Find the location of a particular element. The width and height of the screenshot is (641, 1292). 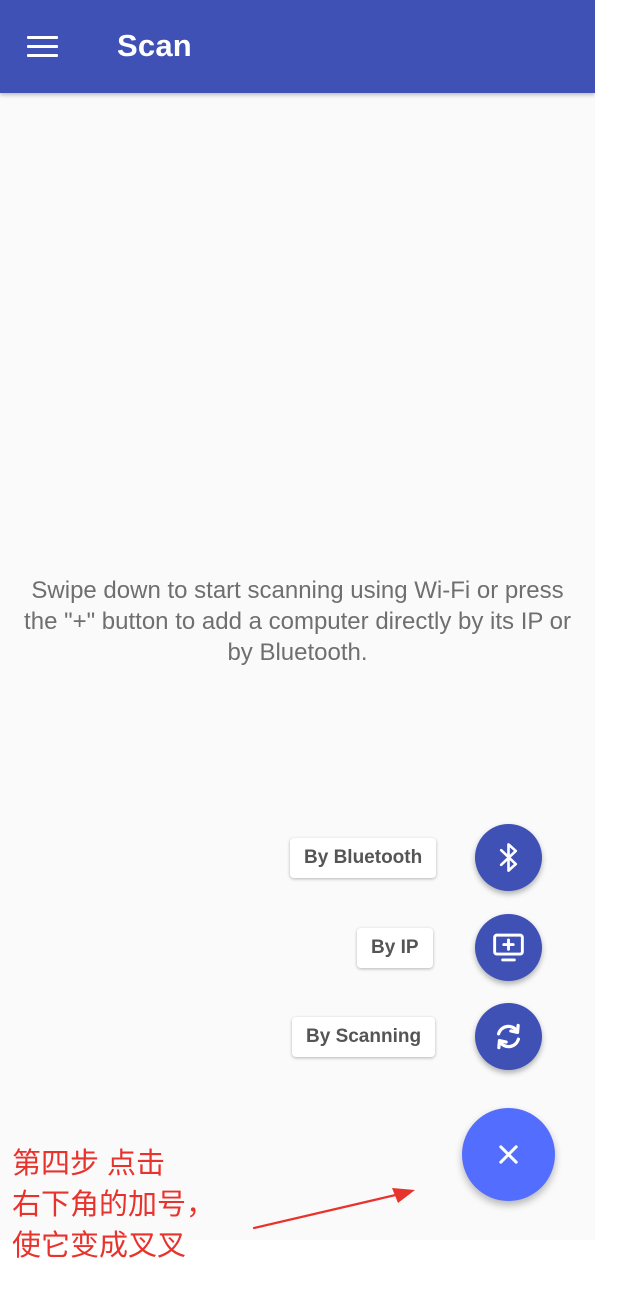

fab-close-button is located at coordinates (508, 1154).